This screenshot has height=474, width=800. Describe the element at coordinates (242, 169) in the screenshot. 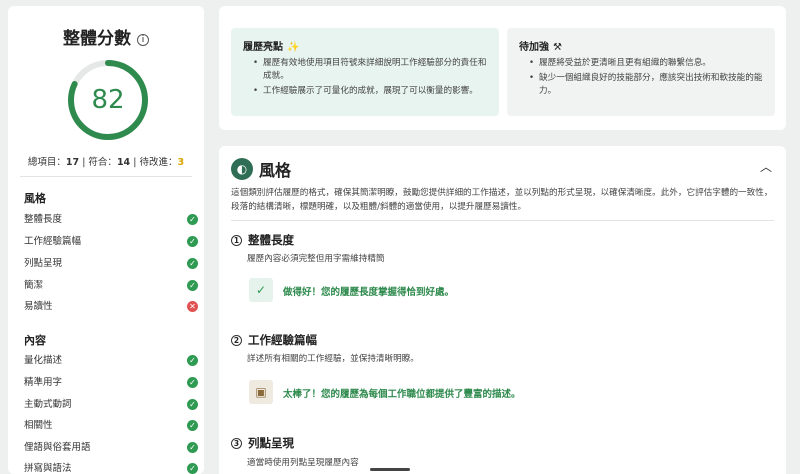

I see `palette-icon: ◐` at that location.